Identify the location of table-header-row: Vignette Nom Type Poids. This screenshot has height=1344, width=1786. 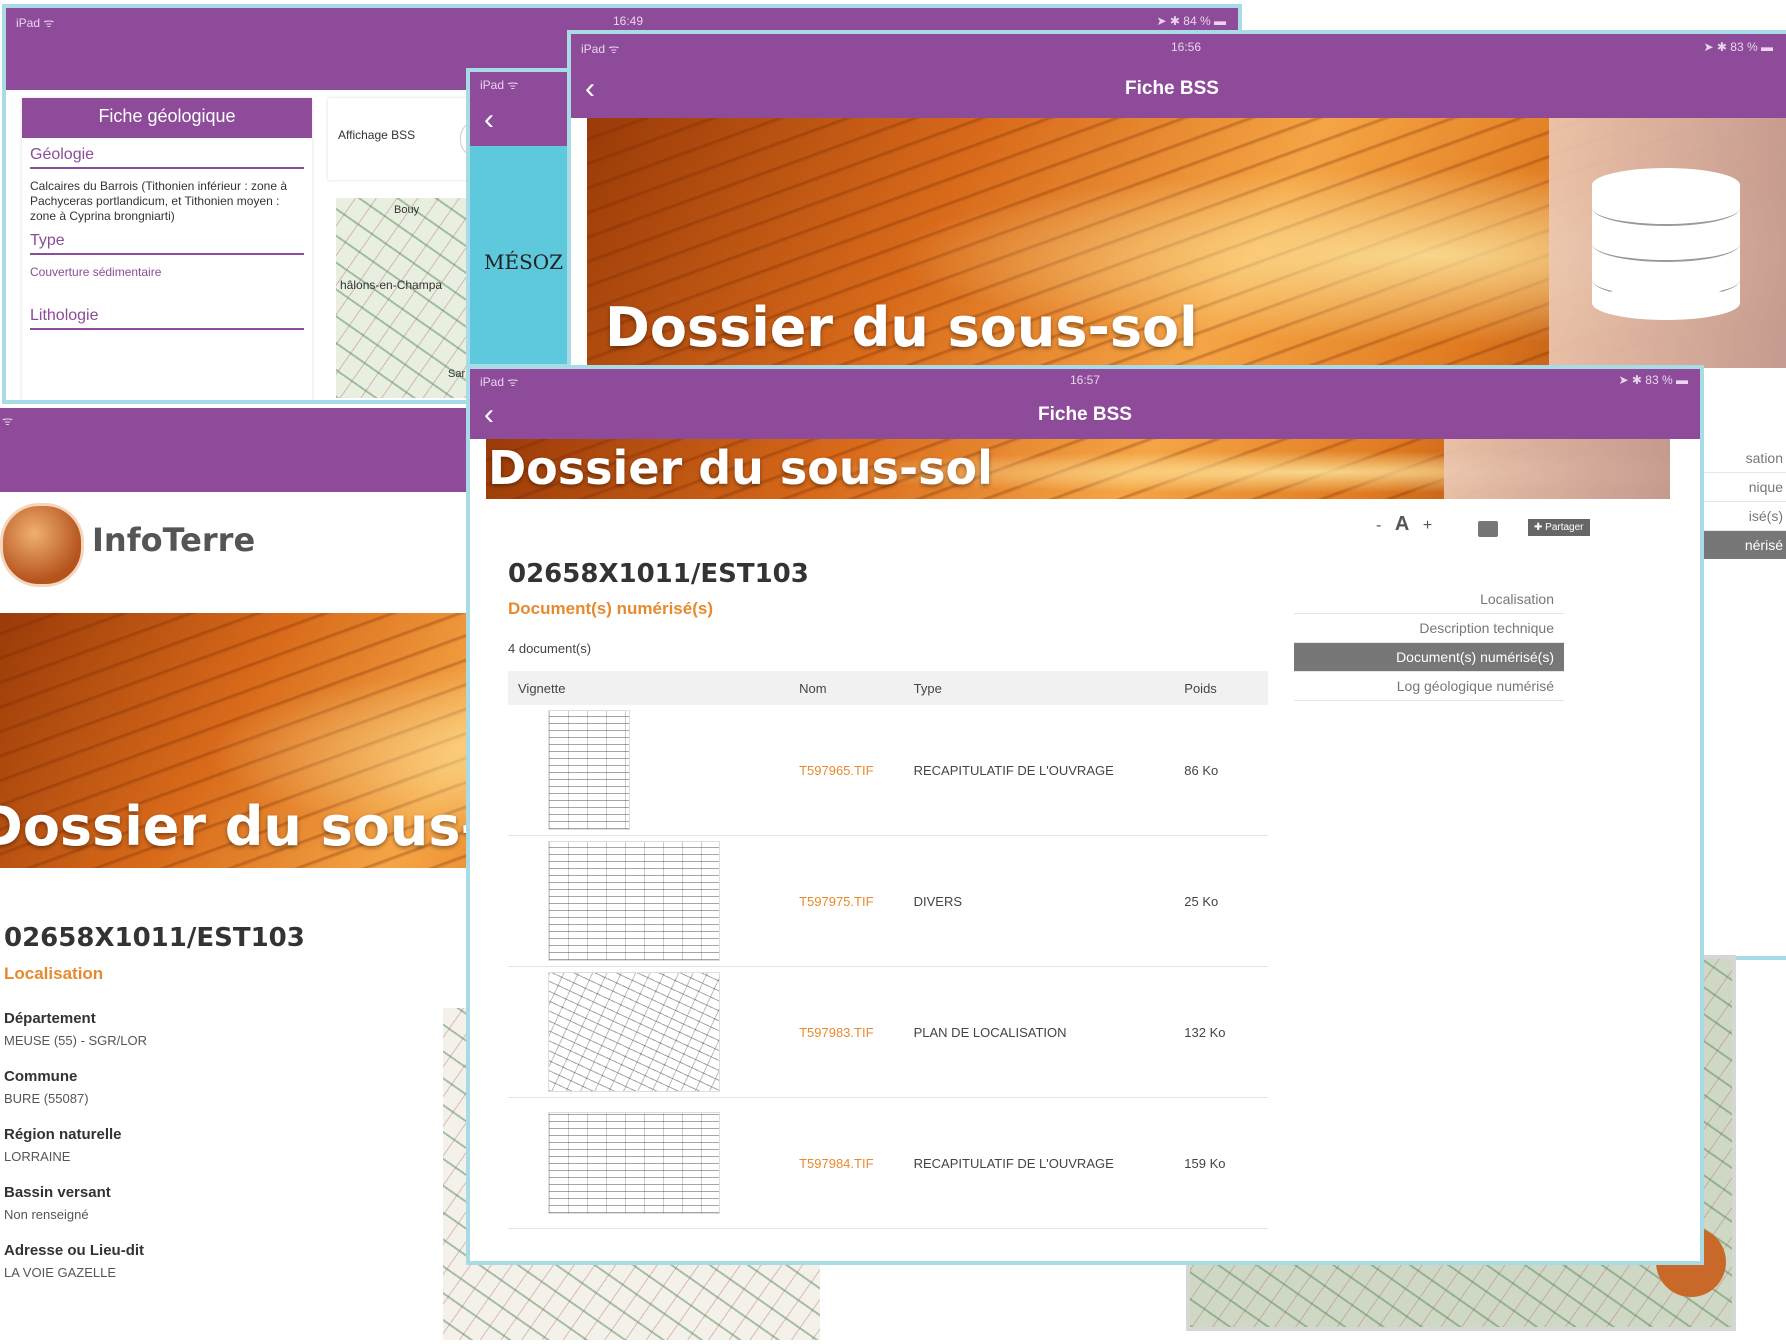
(888, 688).